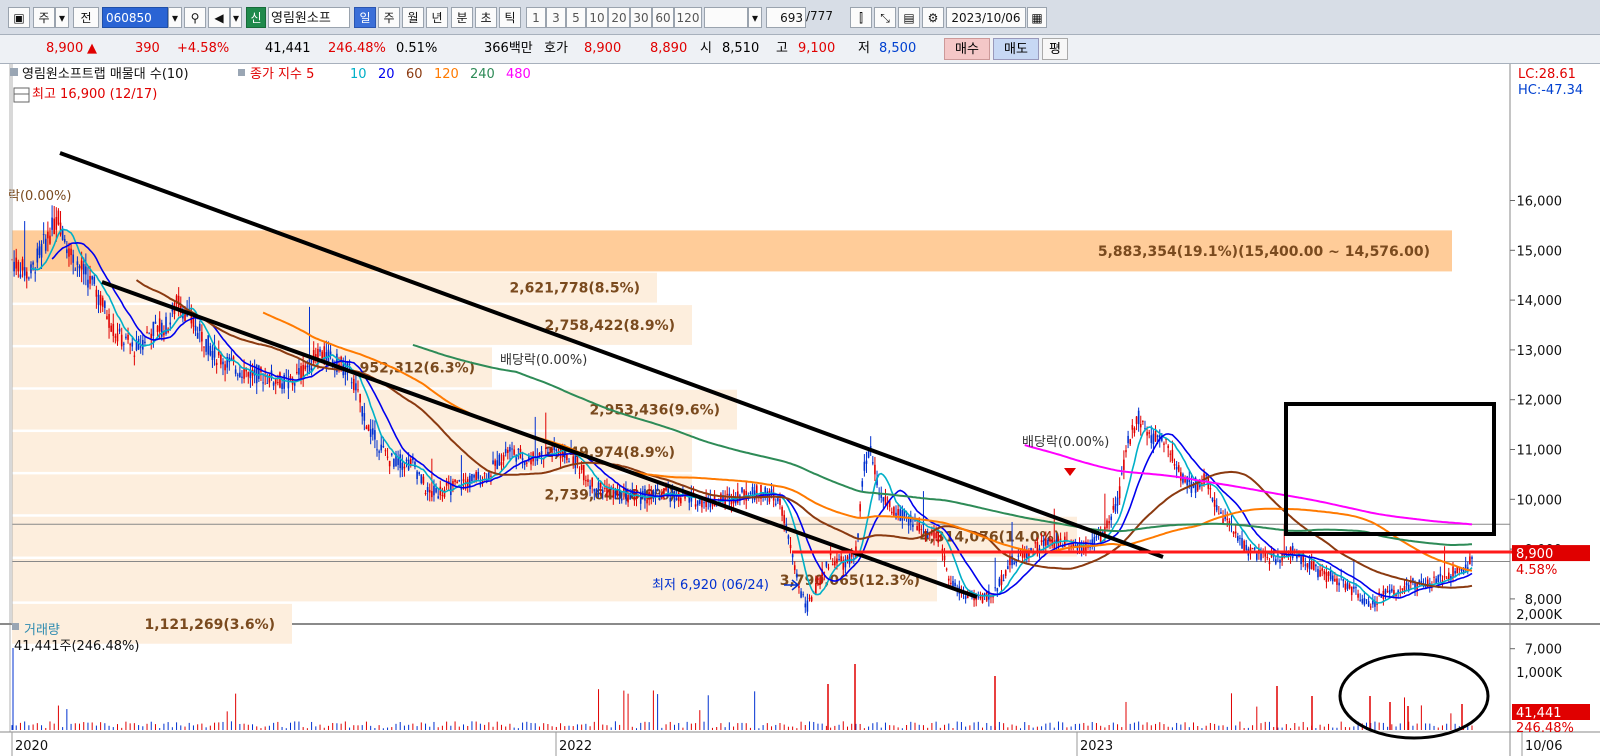  I want to click on interval-3-button: 3, so click(556, 17).